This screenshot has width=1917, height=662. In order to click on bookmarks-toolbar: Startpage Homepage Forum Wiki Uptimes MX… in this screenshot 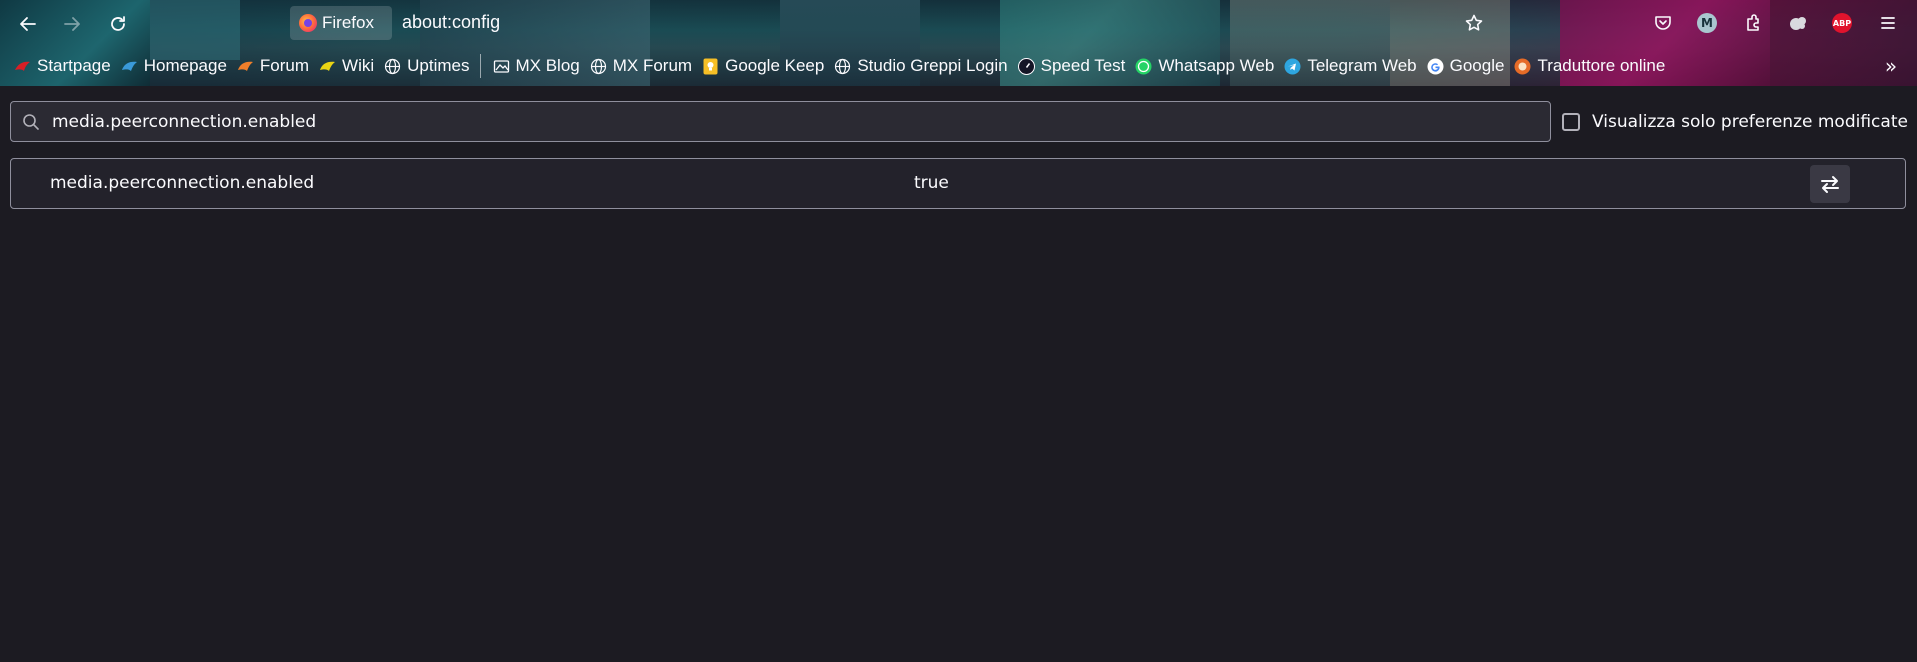, I will do `click(958, 66)`.